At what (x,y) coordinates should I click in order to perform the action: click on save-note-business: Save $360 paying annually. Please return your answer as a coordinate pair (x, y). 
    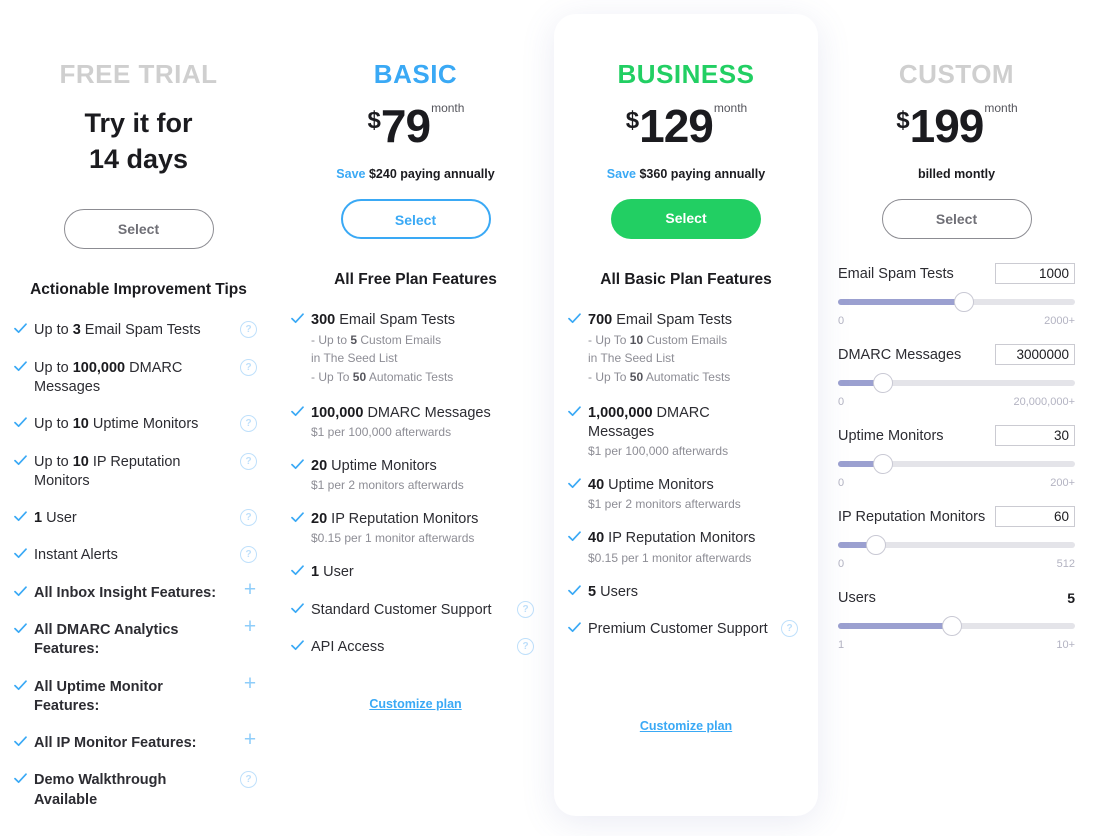
    Looking at the image, I should click on (686, 174).